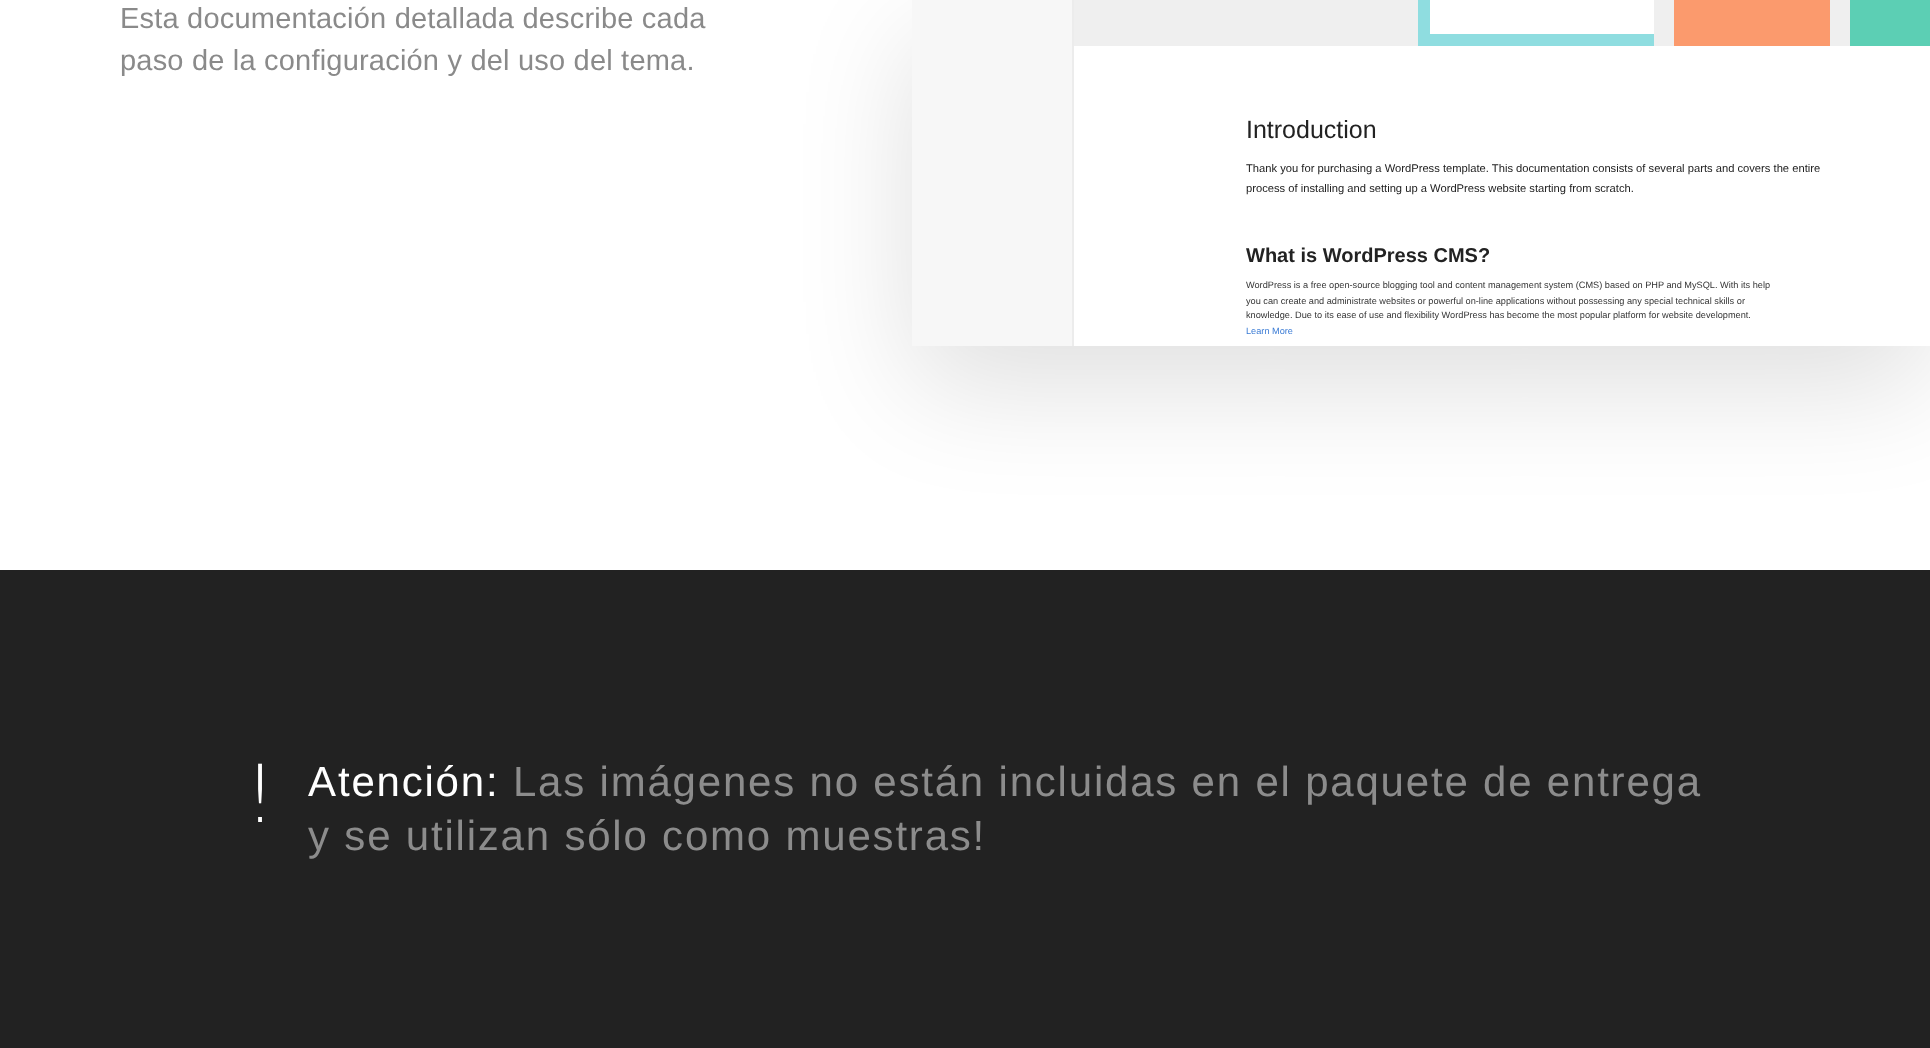 The height and width of the screenshot is (1048, 1930). What do you see at coordinates (1312, 130) in the screenshot?
I see `doc-heading: Introduction` at bounding box center [1312, 130].